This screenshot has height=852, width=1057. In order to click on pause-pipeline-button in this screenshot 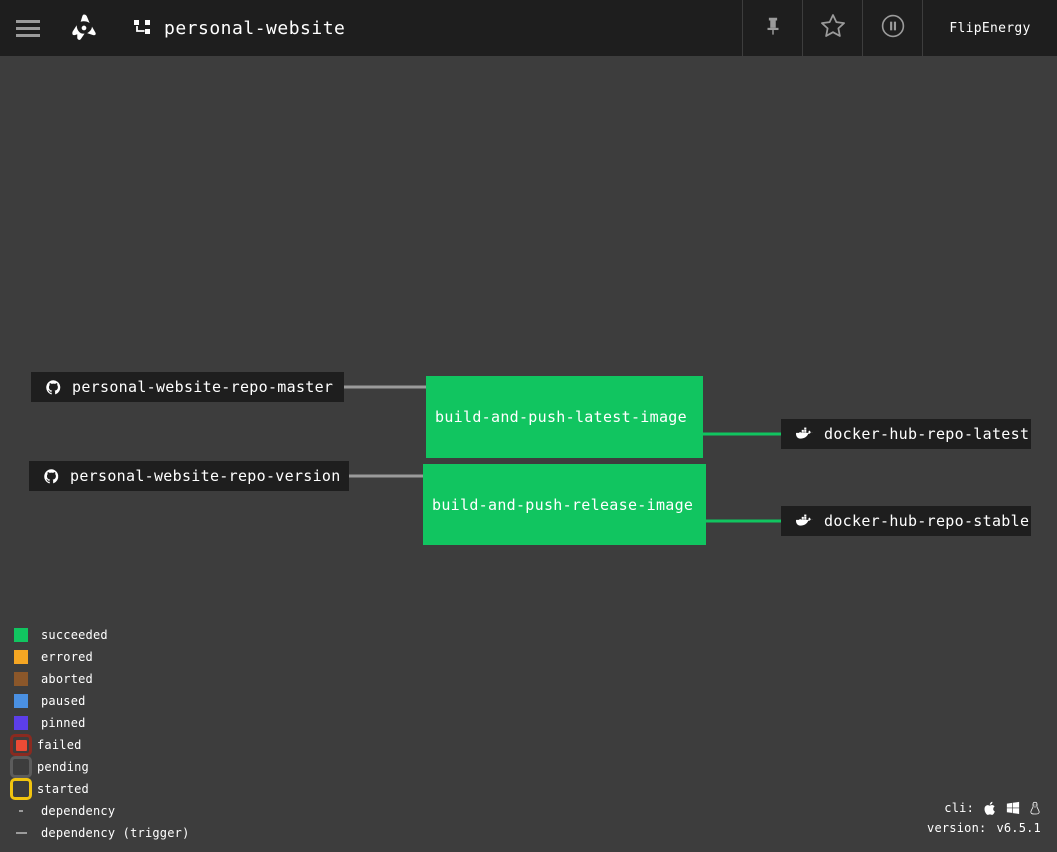, I will do `click(892, 28)`.